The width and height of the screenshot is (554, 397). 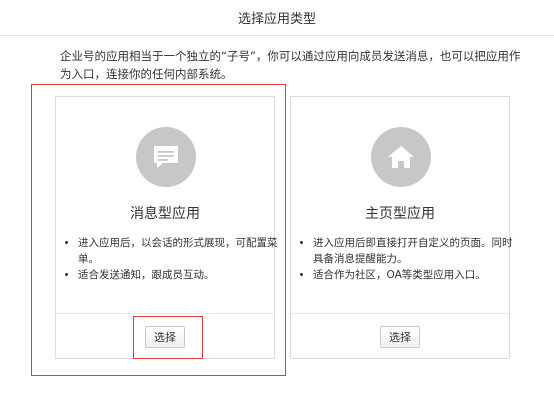 I want to click on select-homepage-app-button: 选择, so click(x=400, y=337).